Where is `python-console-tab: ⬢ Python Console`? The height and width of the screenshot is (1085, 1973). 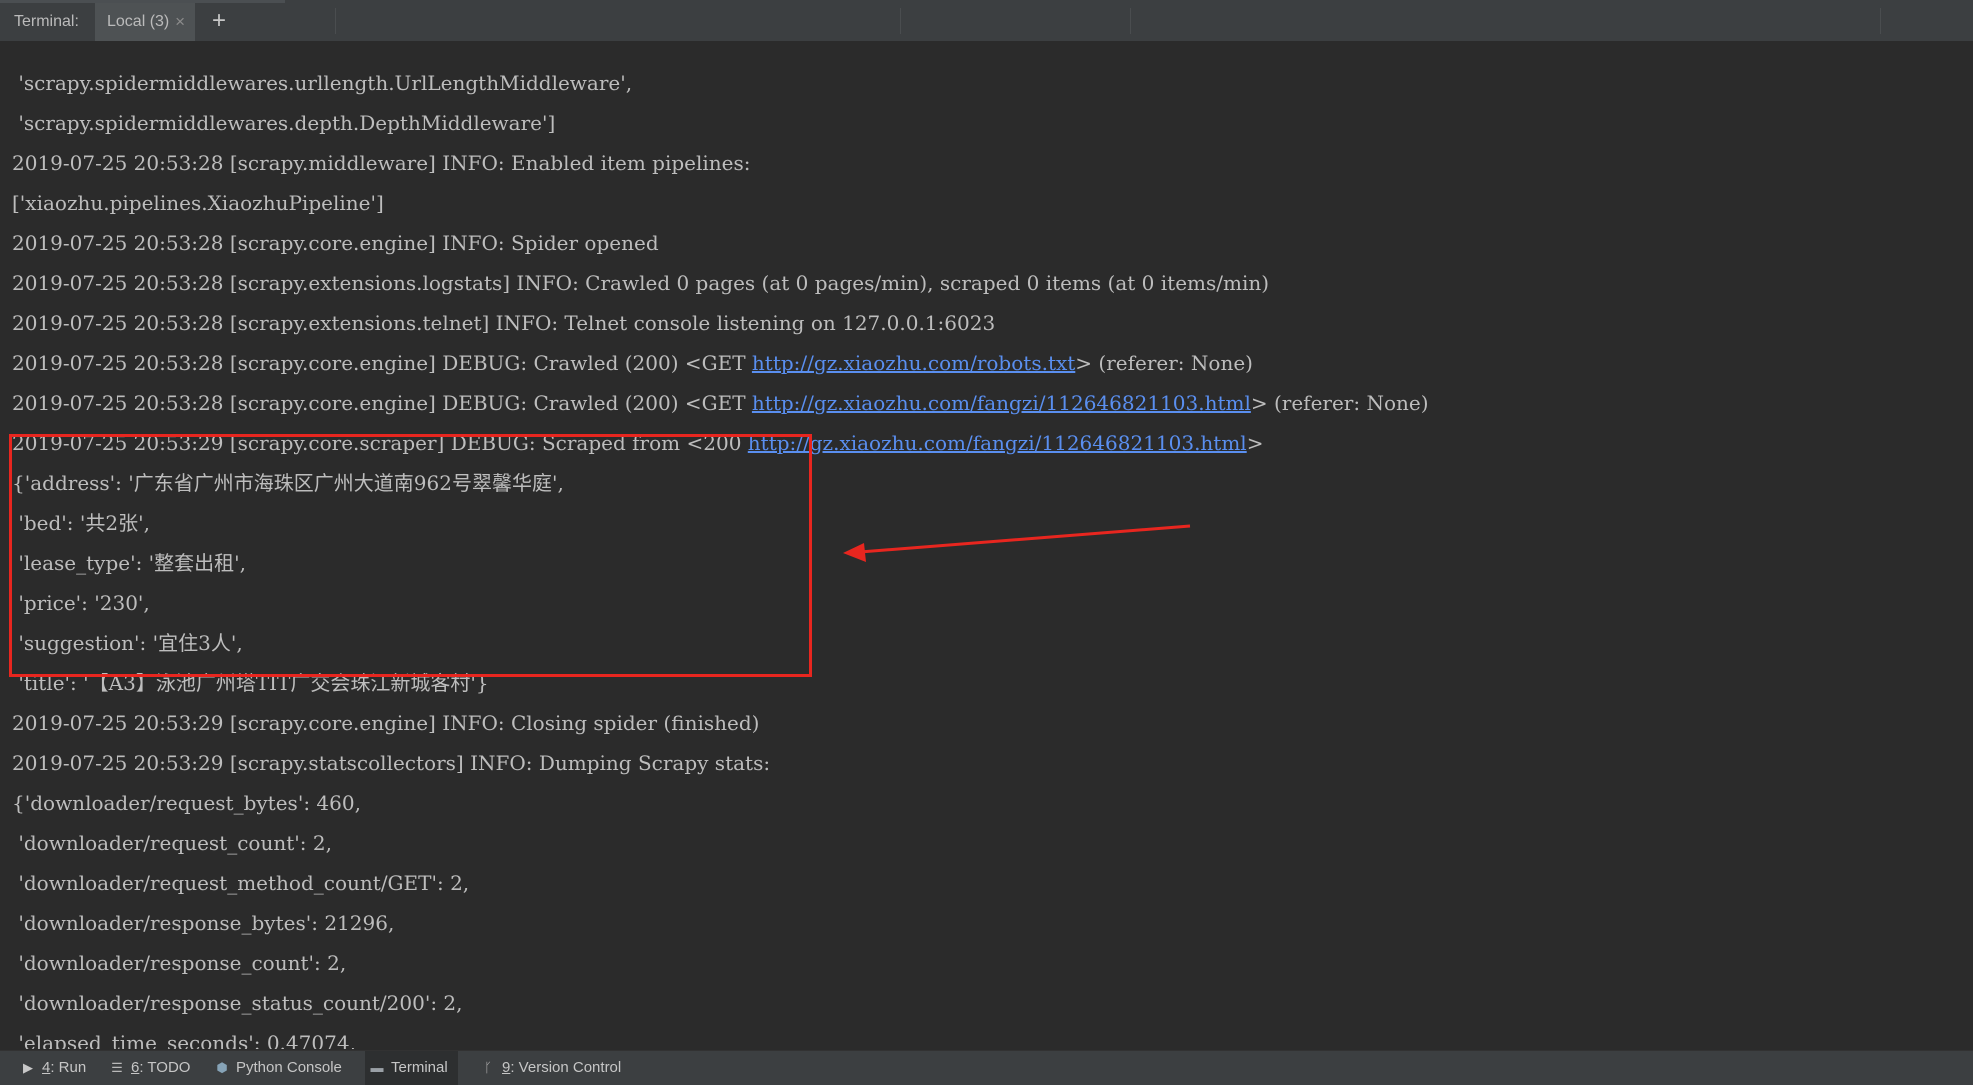 python-console-tab: ⬢ Python Console is located at coordinates (276, 1068).